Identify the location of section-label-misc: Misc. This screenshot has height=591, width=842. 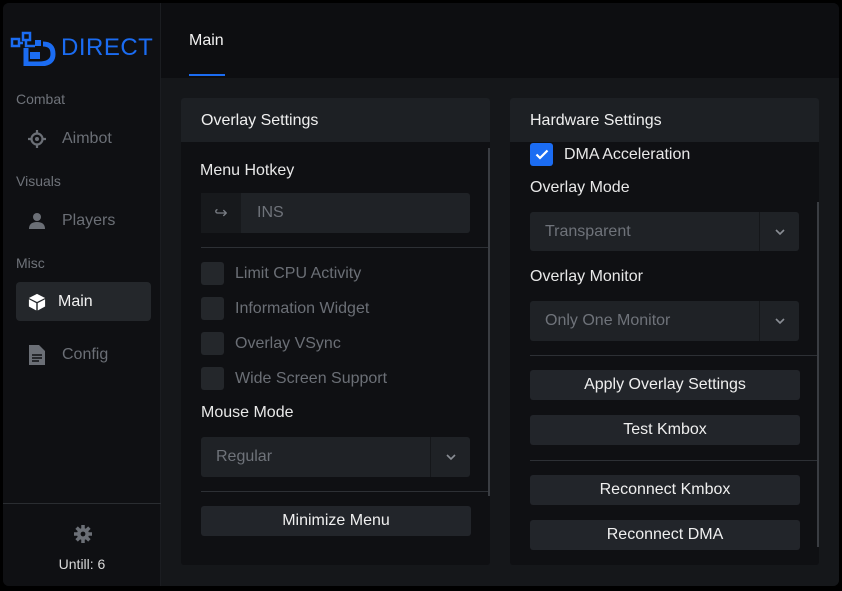
(30, 263).